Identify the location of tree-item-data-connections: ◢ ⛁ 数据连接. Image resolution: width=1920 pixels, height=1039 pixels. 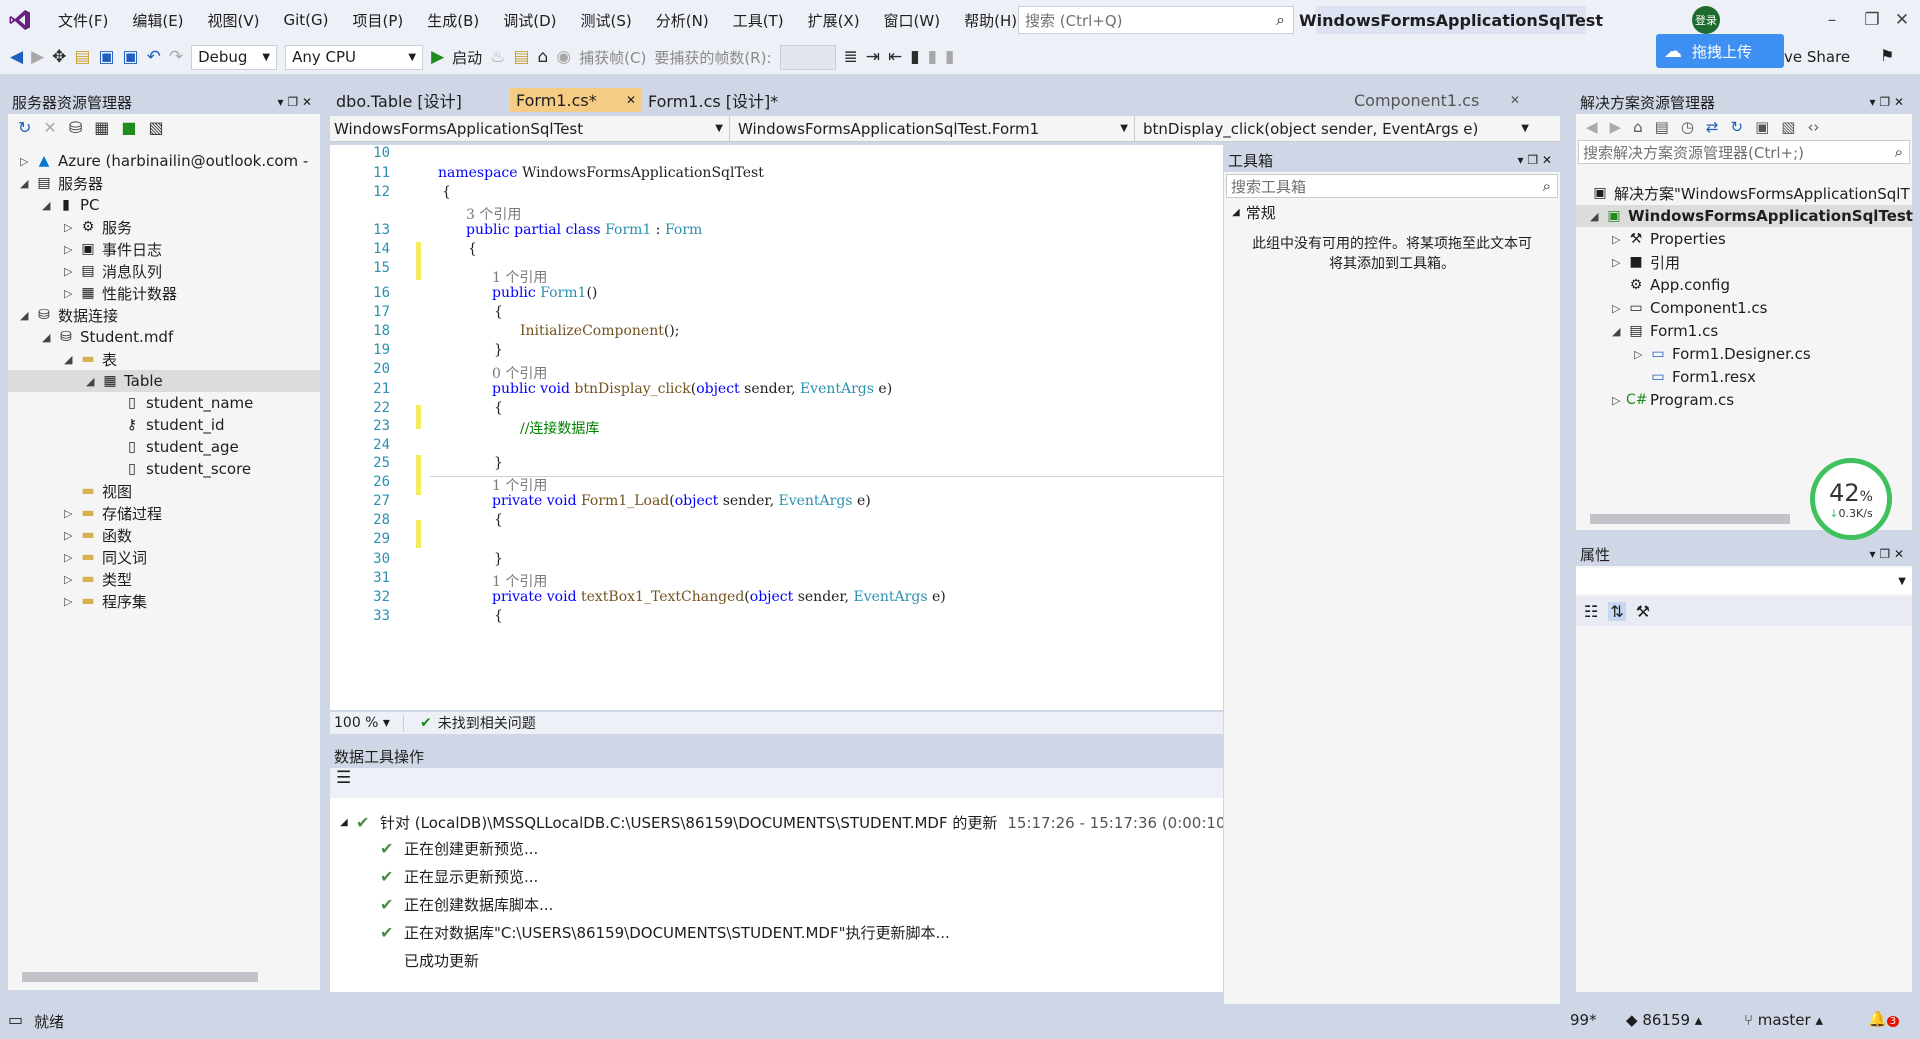
(69, 315).